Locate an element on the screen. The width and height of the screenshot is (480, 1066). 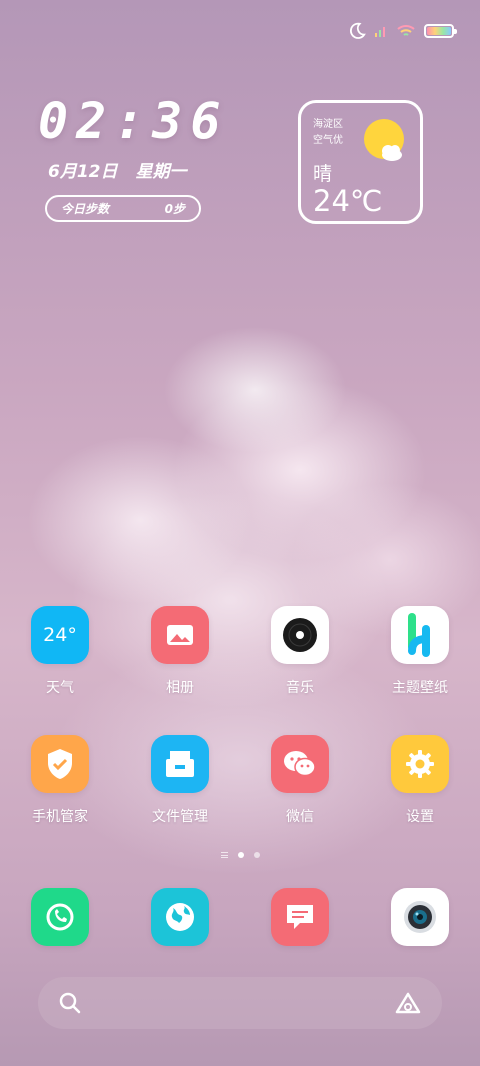
app-security: 手机管家 is located at coordinates (60, 780).